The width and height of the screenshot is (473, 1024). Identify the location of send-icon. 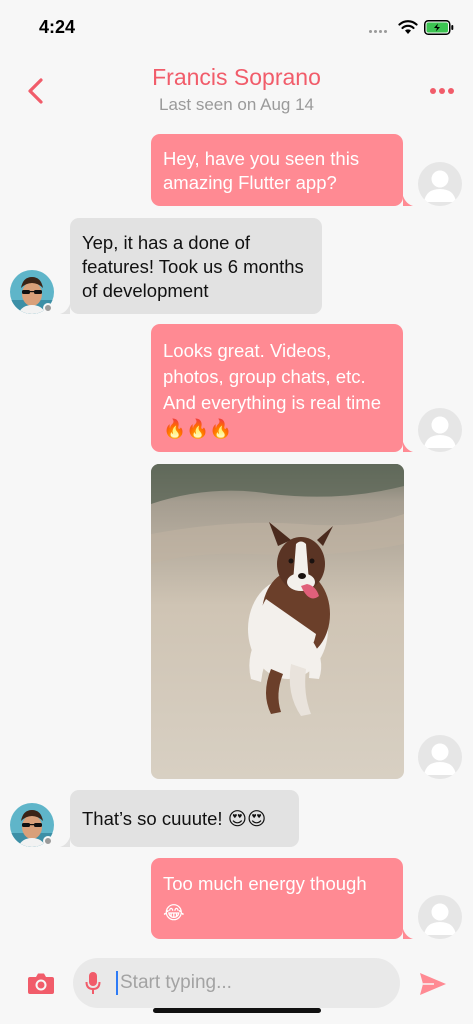
(433, 984).